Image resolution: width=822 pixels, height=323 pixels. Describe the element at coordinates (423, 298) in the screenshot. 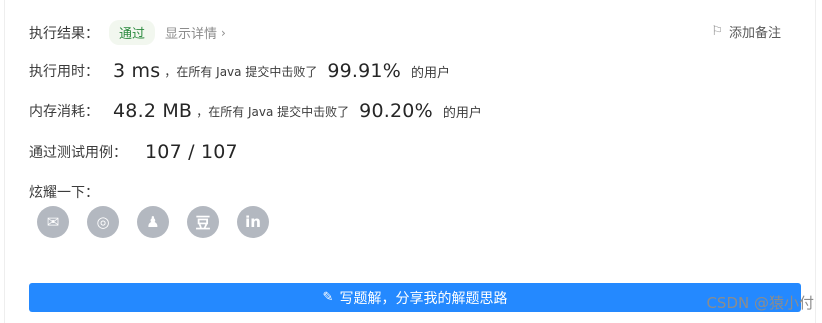

I see `write-solution-label: 写题解，分享我的解题思路` at that location.